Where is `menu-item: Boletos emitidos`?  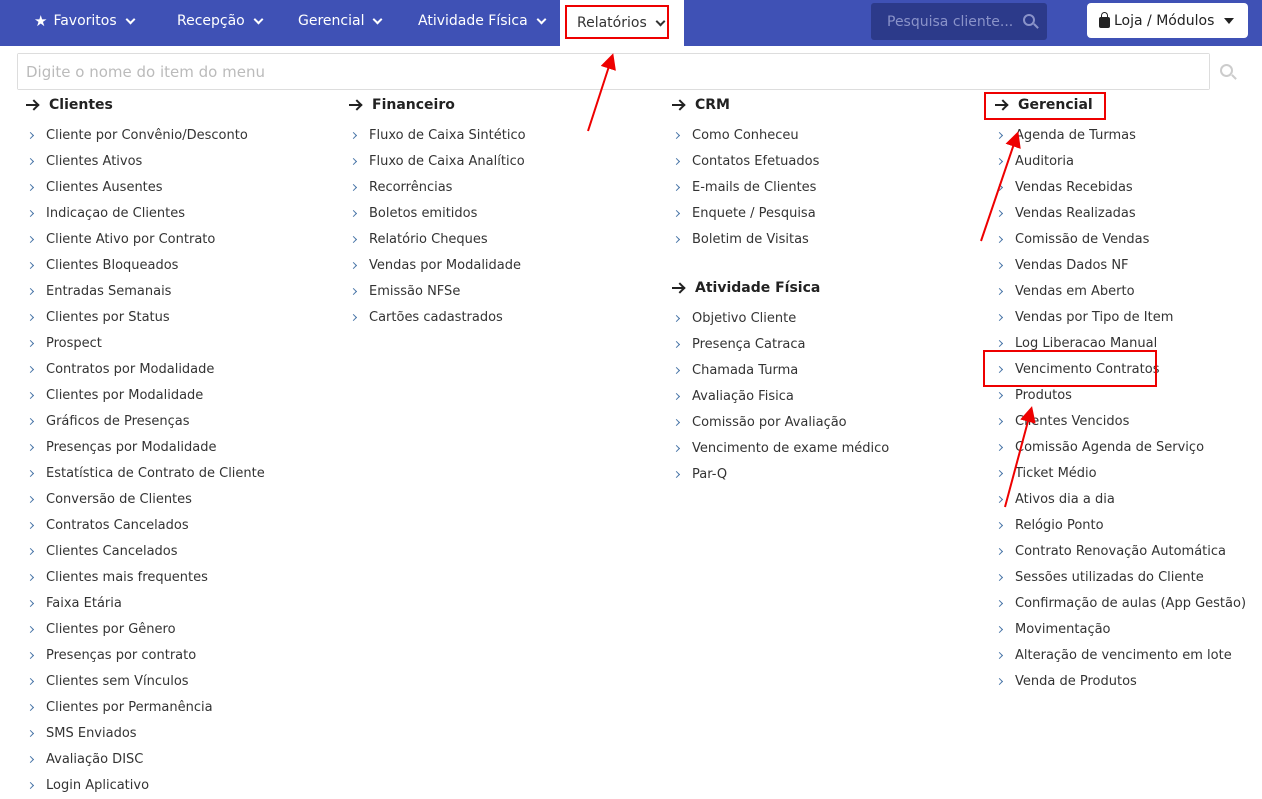 menu-item: Boletos emitidos is located at coordinates (437, 214).